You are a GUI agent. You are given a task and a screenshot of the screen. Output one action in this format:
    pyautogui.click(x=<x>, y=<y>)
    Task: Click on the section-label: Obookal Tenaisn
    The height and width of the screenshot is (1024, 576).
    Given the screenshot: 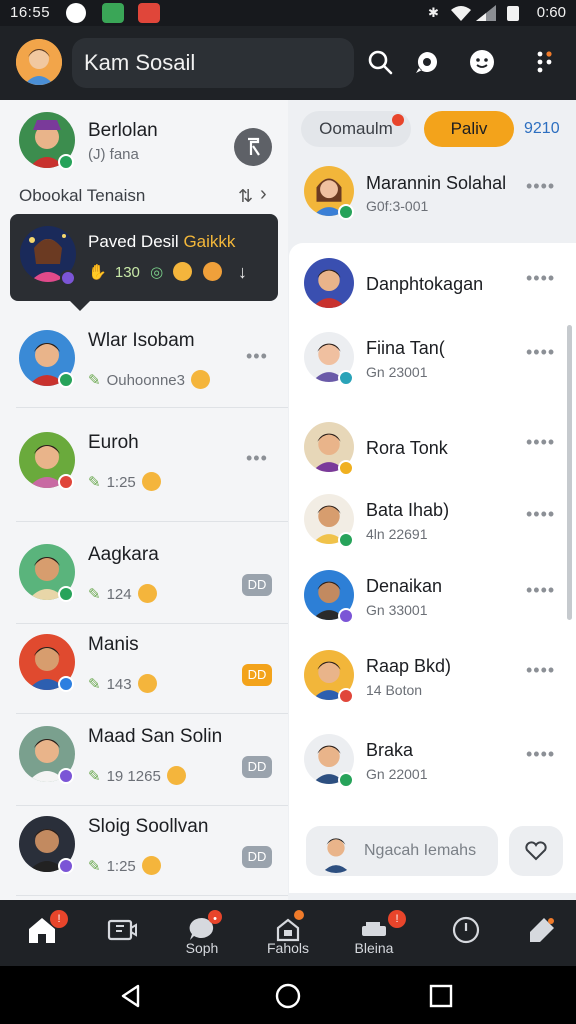 What is the action you would take?
    pyautogui.click(x=82, y=195)
    